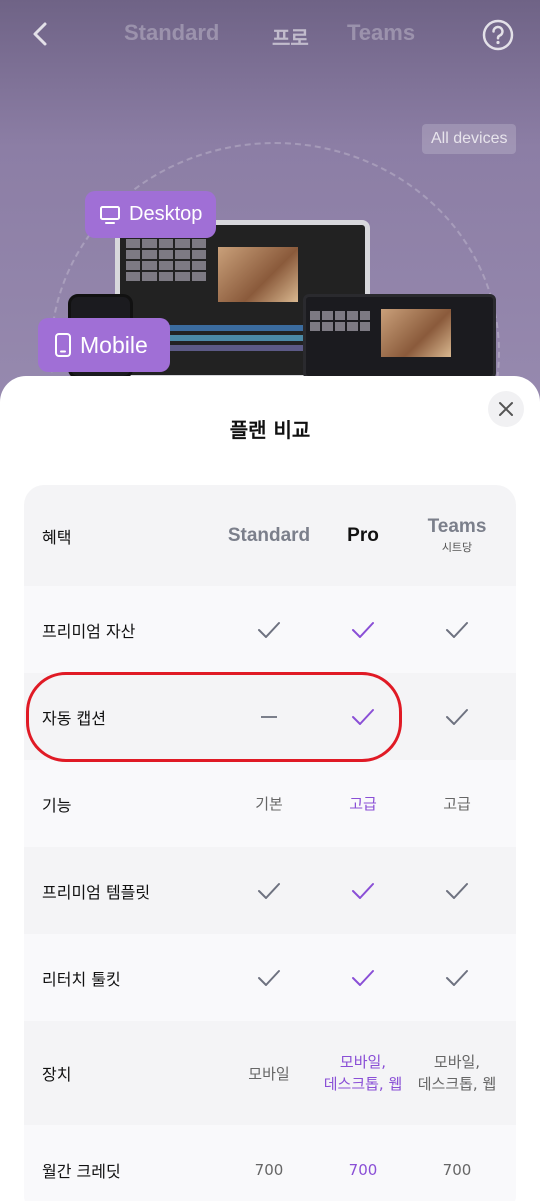  I want to click on top-bar: Standard 프로 Teams, so click(270, 35).